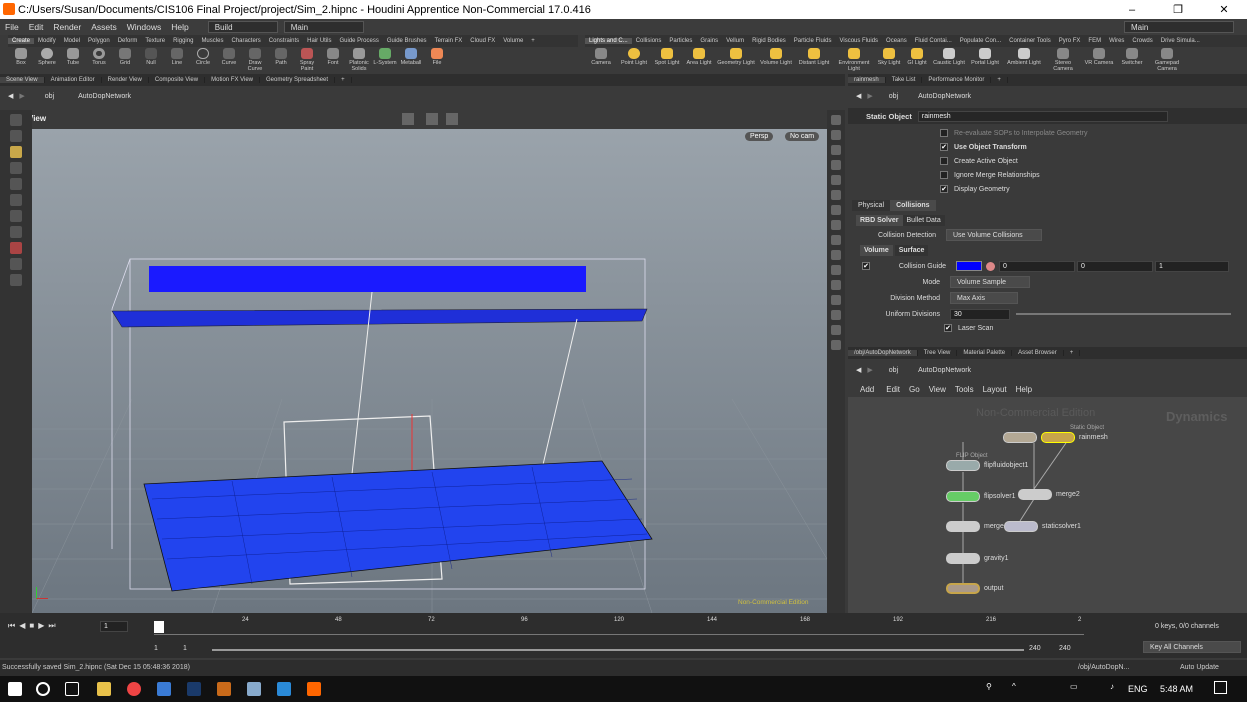  Describe the element at coordinates (1192, 266) in the screenshot. I see `guide-b-field: 1` at that location.